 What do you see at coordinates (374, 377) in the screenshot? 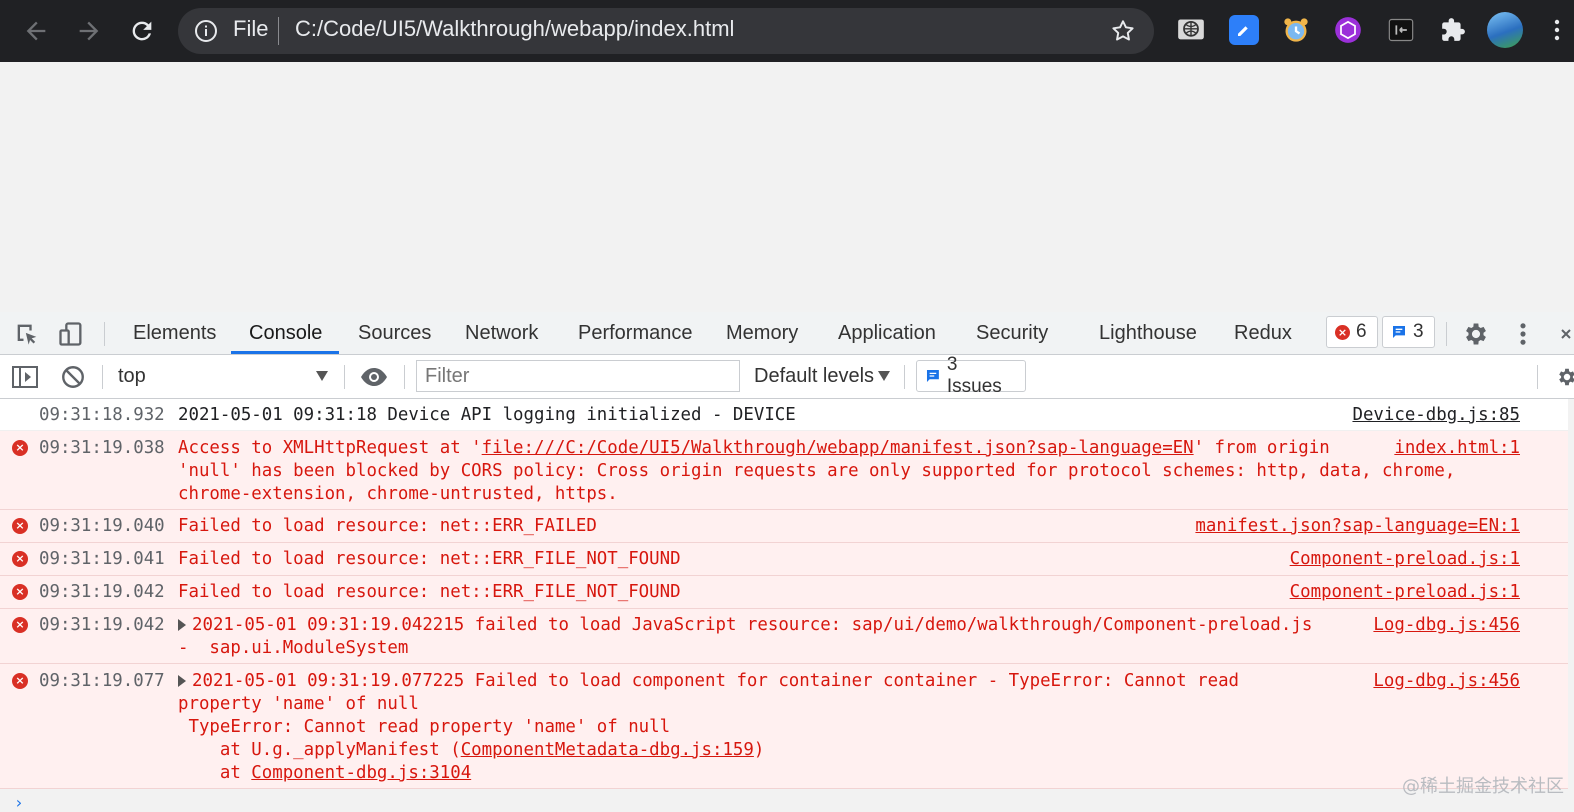
I see `eye-icon` at bounding box center [374, 377].